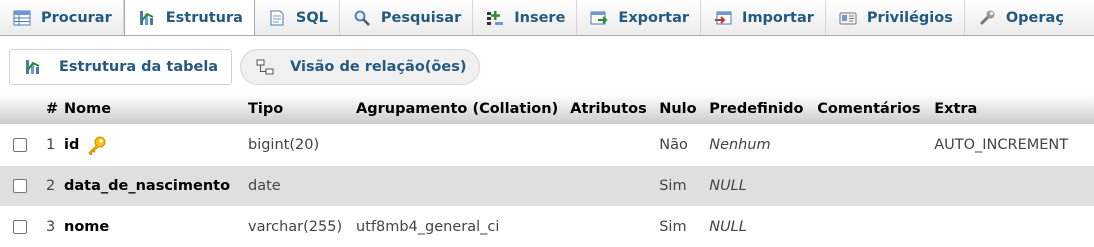 The image size is (1094, 247). What do you see at coordinates (147, 186) in the screenshot?
I see `column-name: data_de_nascimento` at bounding box center [147, 186].